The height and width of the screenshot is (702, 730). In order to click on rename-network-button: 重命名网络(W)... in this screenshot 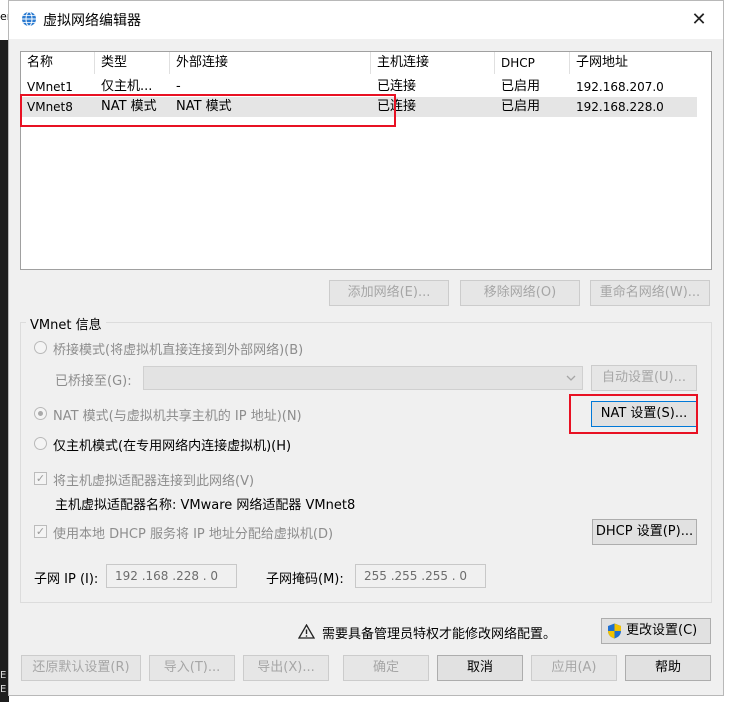, I will do `click(650, 293)`.